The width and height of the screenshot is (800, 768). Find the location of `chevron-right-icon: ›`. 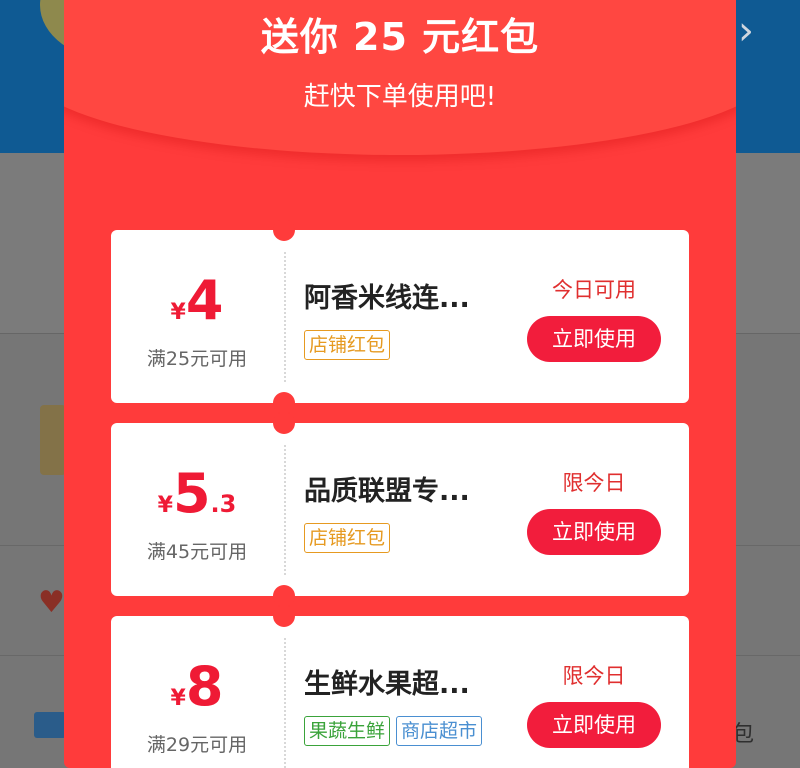

chevron-right-icon: › is located at coordinates (746, 31).